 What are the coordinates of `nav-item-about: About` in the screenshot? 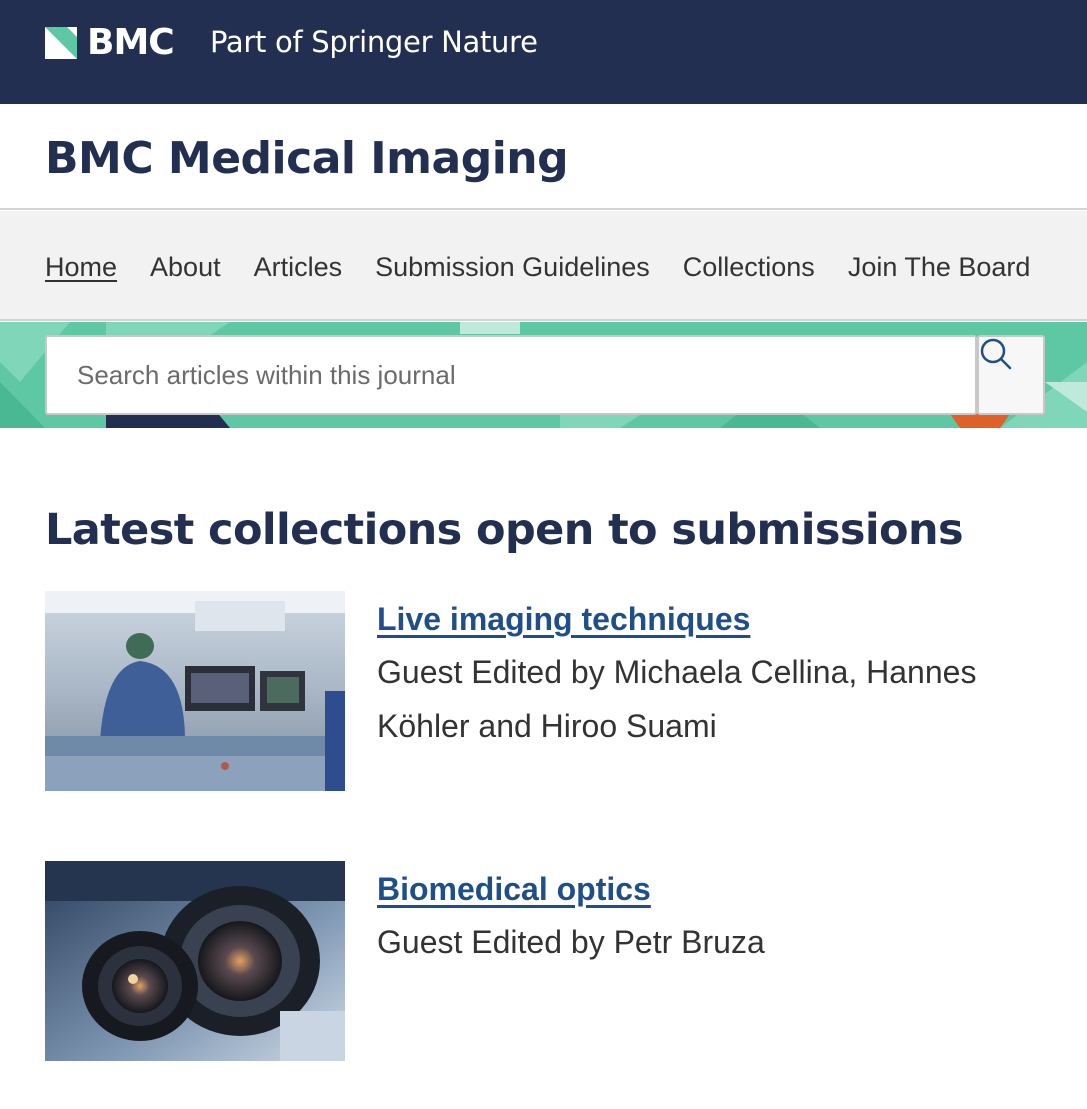 It's located at (185, 267).